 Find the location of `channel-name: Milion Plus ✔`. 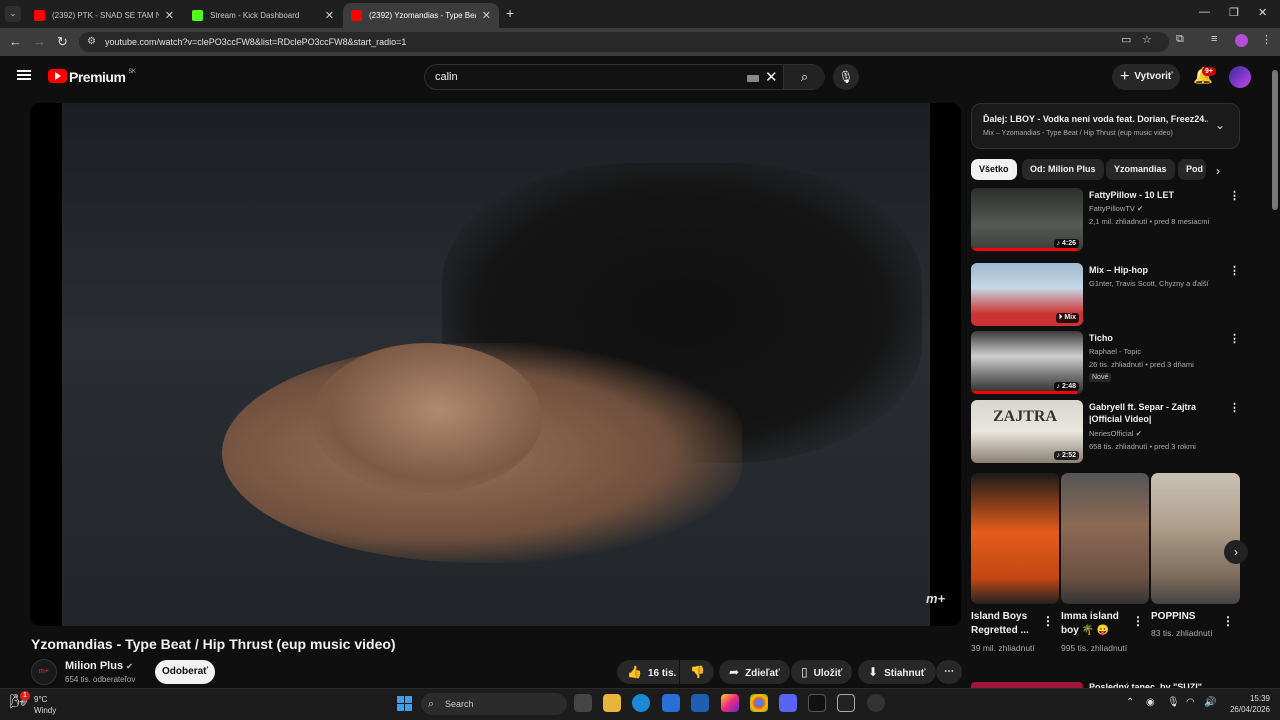

channel-name: Milion Plus ✔ is located at coordinates (99, 666).